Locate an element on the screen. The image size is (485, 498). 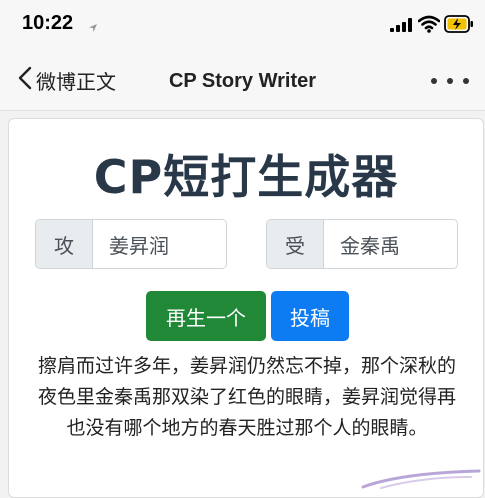
location-arrow-icon is located at coordinates (93, 27).